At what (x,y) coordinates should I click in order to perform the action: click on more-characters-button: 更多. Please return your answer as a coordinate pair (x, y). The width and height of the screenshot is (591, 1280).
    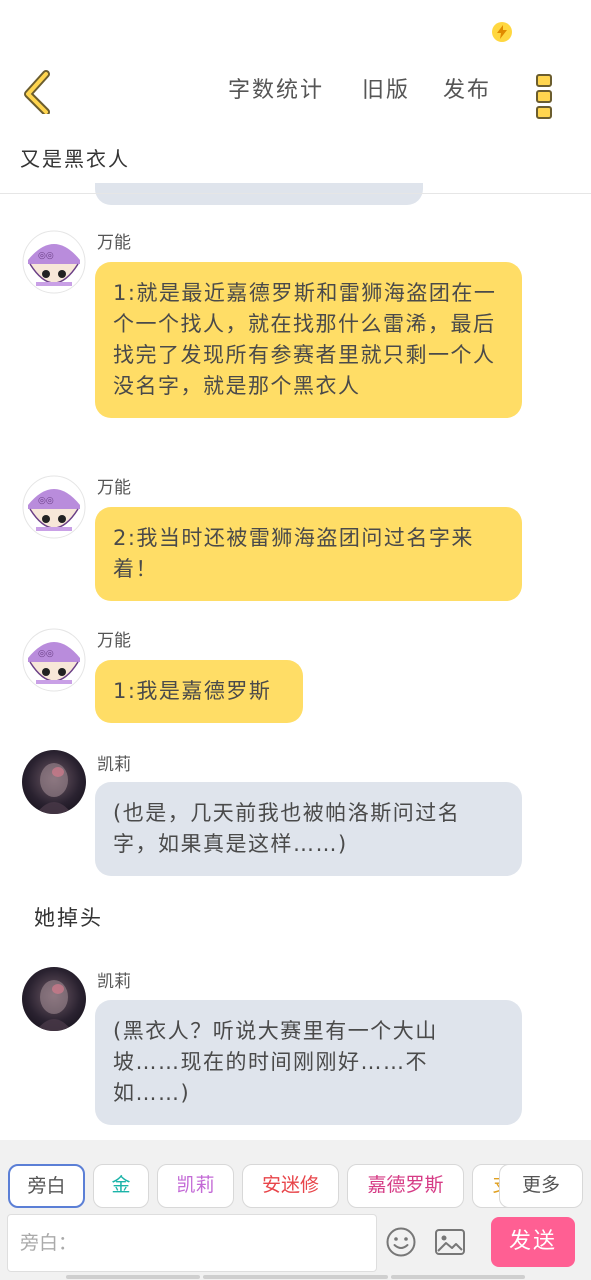
    Looking at the image, I should click on (541, 1186).